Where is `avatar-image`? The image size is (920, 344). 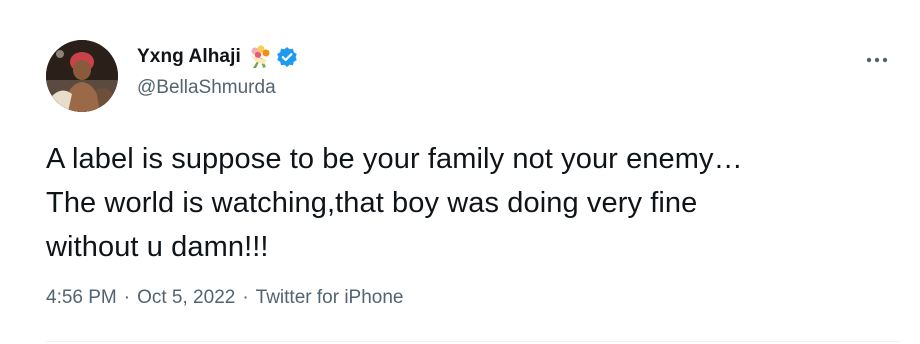 avatar-image is located at coordinates (82, 76).